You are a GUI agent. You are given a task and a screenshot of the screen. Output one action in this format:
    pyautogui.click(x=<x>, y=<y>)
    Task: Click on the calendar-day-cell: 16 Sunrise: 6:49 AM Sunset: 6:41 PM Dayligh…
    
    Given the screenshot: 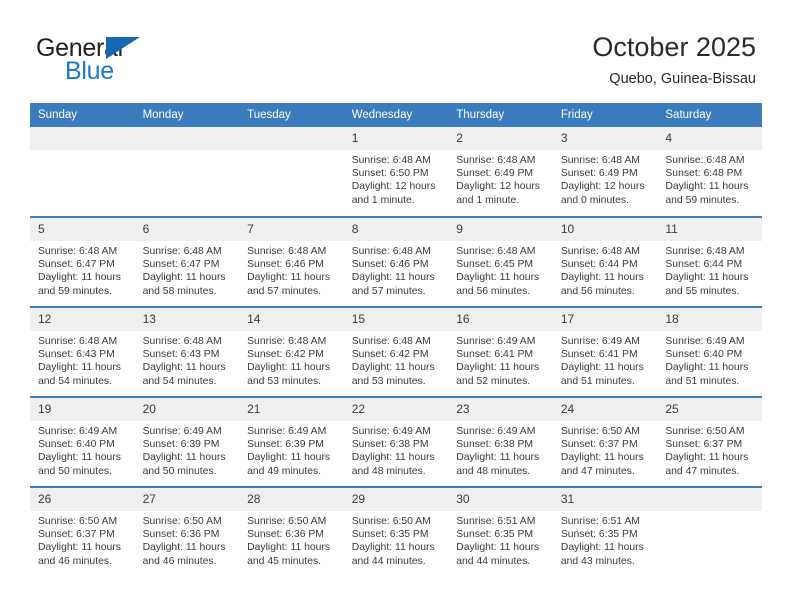 What is the action you would take?
    pyautogui.click(x=500, y=351)
    